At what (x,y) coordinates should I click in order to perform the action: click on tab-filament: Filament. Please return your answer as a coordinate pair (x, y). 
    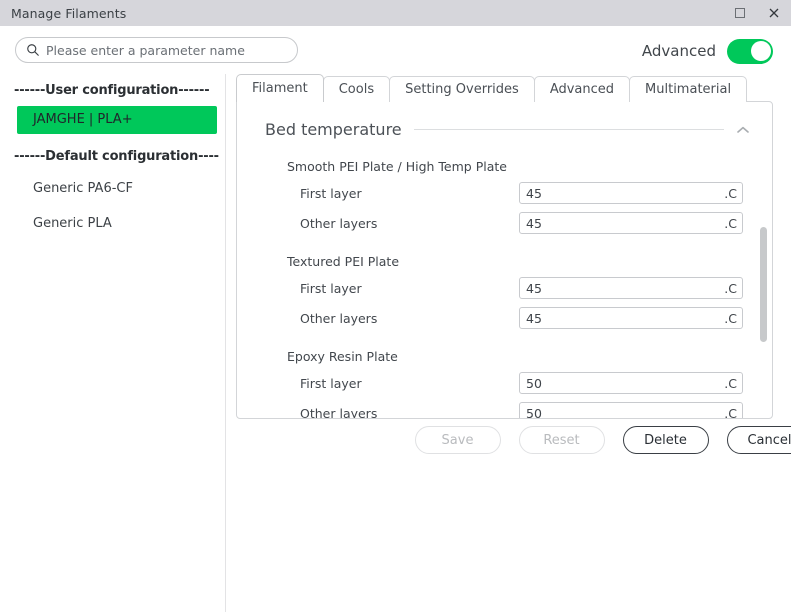
    Looking at the image, I should click on (280, 88).